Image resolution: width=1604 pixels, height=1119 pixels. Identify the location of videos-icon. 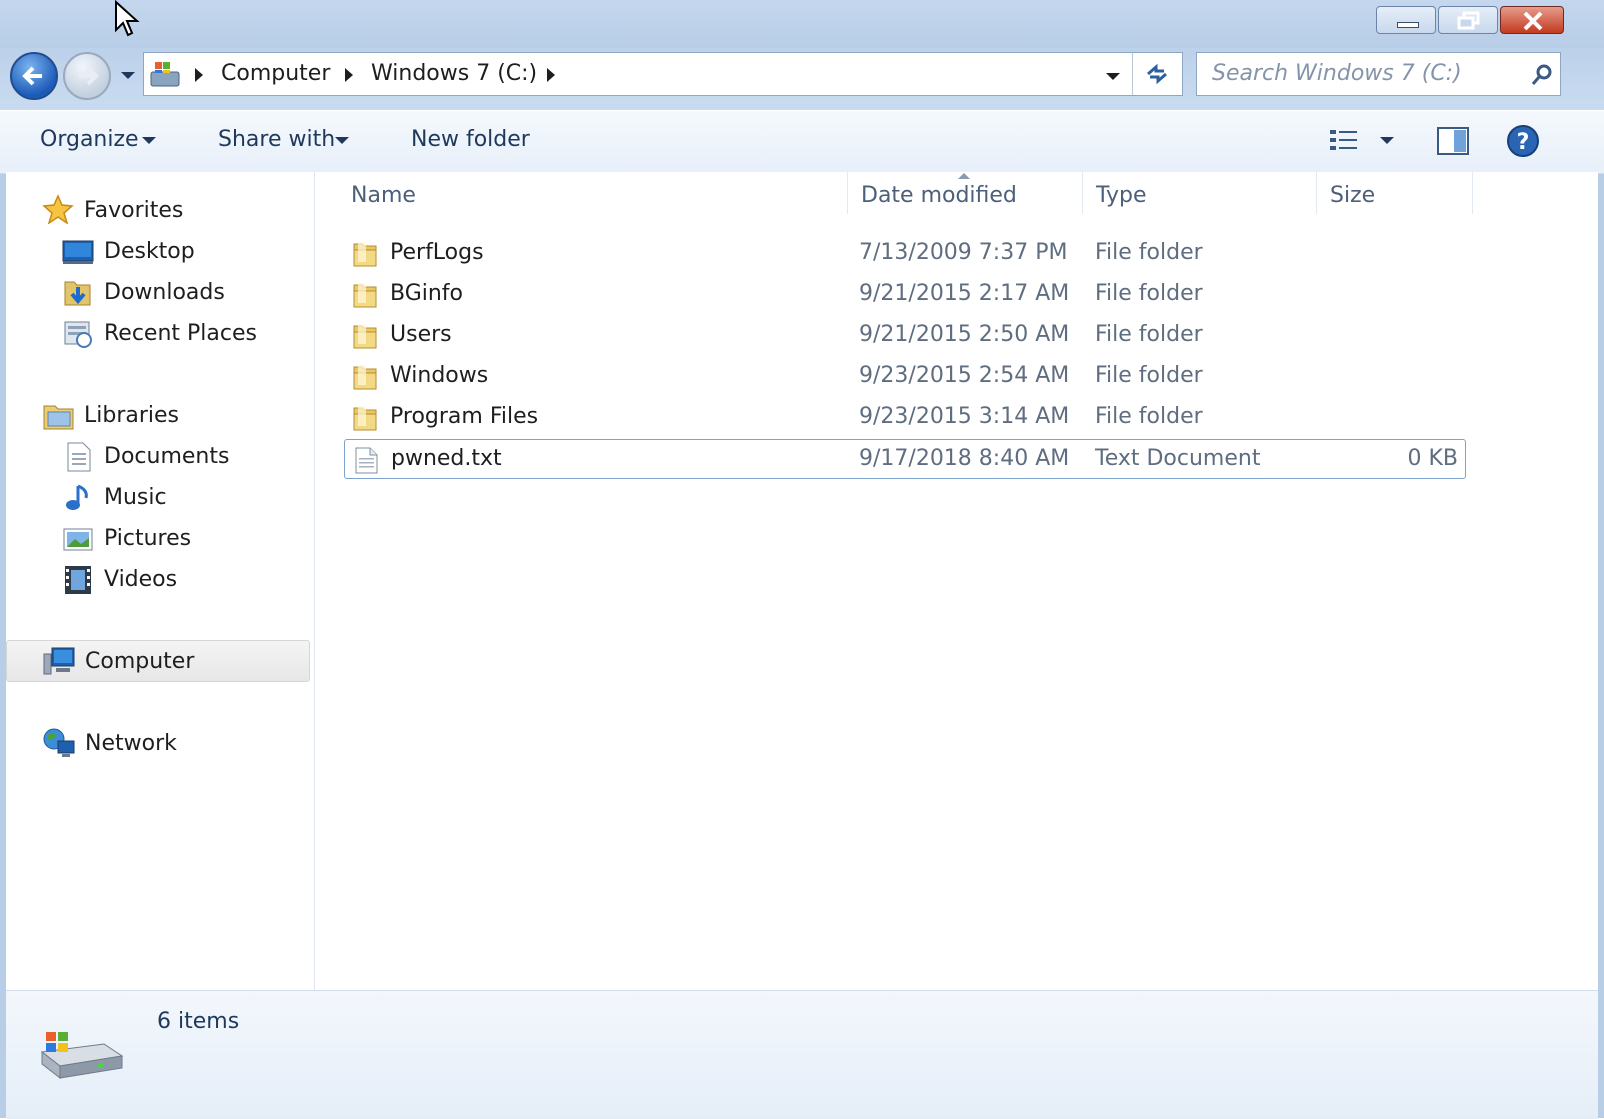
(78, 580).